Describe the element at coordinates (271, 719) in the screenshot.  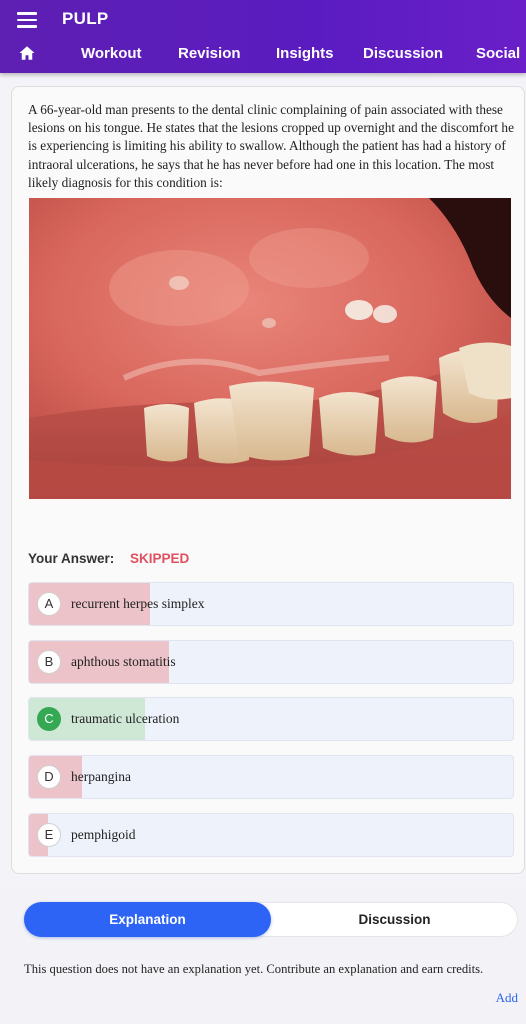
I see `option-c: C traumatic ulceration` at that location.